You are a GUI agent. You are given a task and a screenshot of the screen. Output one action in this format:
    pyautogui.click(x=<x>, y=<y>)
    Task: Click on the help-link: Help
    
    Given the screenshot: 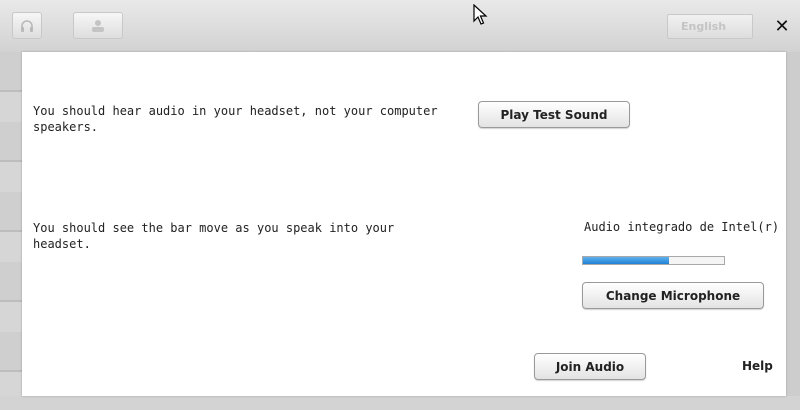 What is the action you would take?
    pyautogui.click(x=757, y=366)
    